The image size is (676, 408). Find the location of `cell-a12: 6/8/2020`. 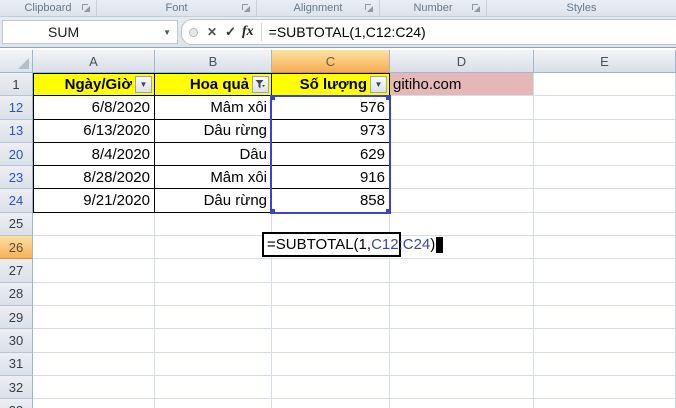

cell-a12: 6/8/2020 is located at coordinates (94, 108).